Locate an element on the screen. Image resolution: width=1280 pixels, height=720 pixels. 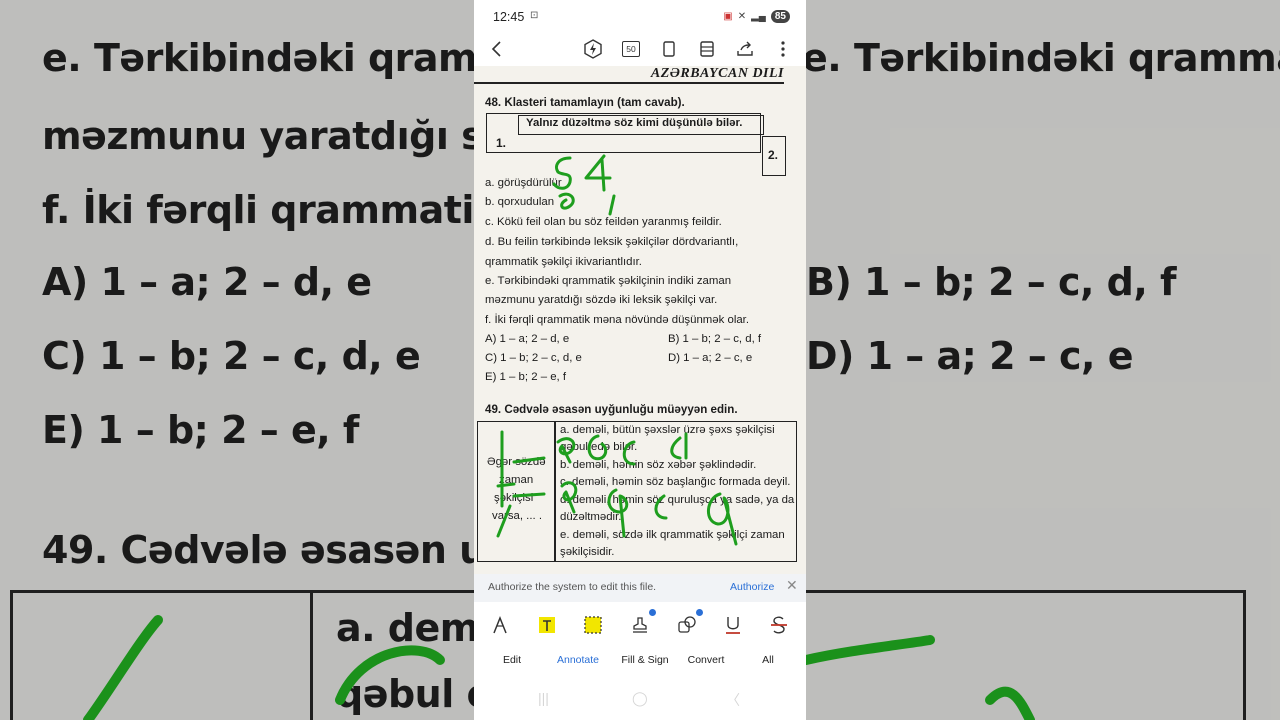
cluster-label-1: 1. is located at coordinates (501, 143).